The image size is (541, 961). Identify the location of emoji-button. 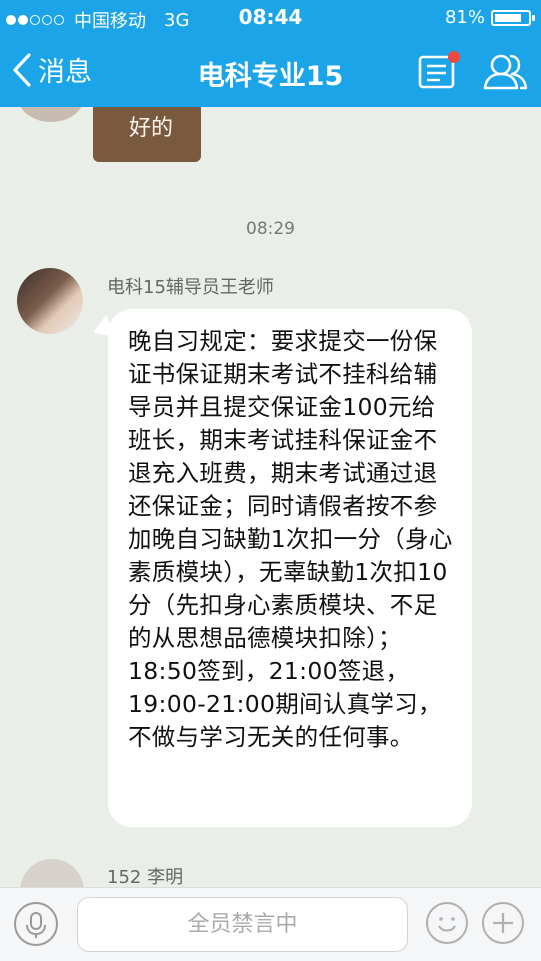
(447, 923).